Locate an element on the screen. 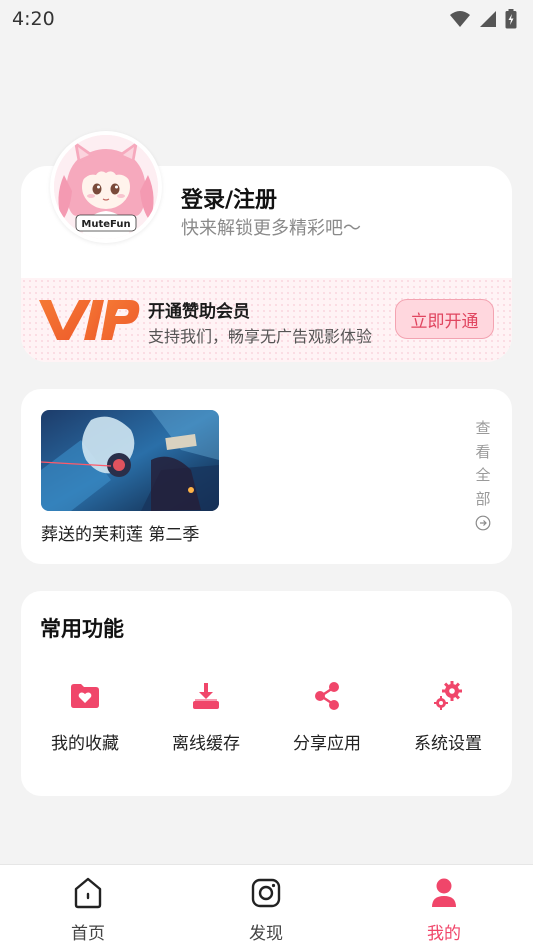 The image size is (533, 948). settings-gears-icon is located at coordinates (448, 695).